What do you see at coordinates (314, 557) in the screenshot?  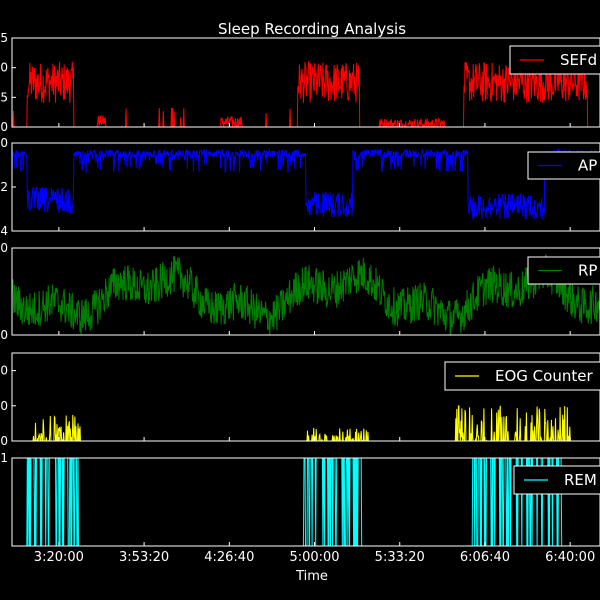 I see `x-tick-label: 5:00:00` at bounding box center [314, 557].